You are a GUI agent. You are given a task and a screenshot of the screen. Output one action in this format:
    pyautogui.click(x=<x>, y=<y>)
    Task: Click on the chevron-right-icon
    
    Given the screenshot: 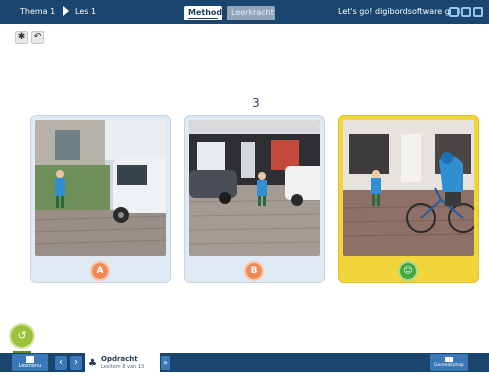 What is the action you would take?
    pyautogui.click(x=66, y=11)
    